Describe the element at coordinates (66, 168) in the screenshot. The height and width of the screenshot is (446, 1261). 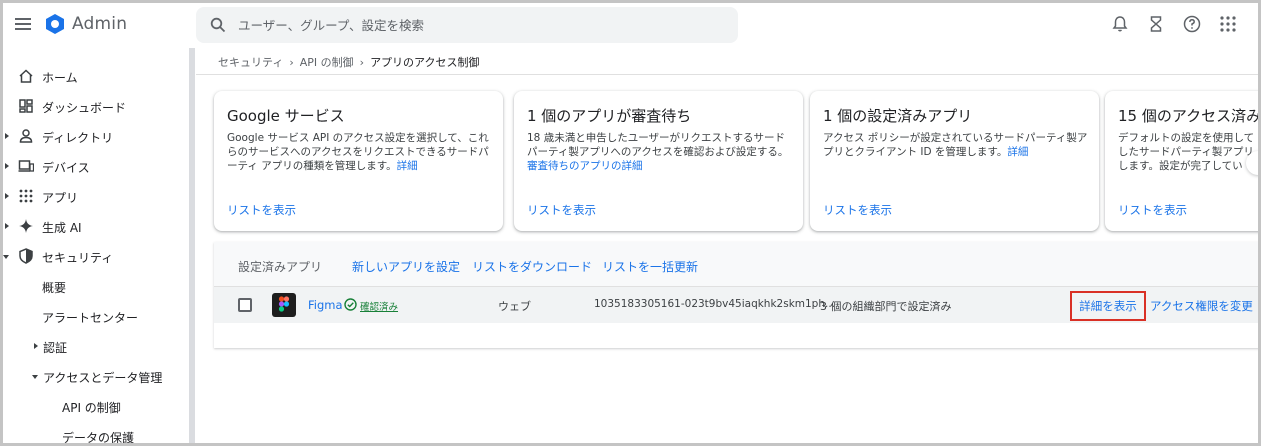
I see `sidebar-item-label: デバイス` at that location.